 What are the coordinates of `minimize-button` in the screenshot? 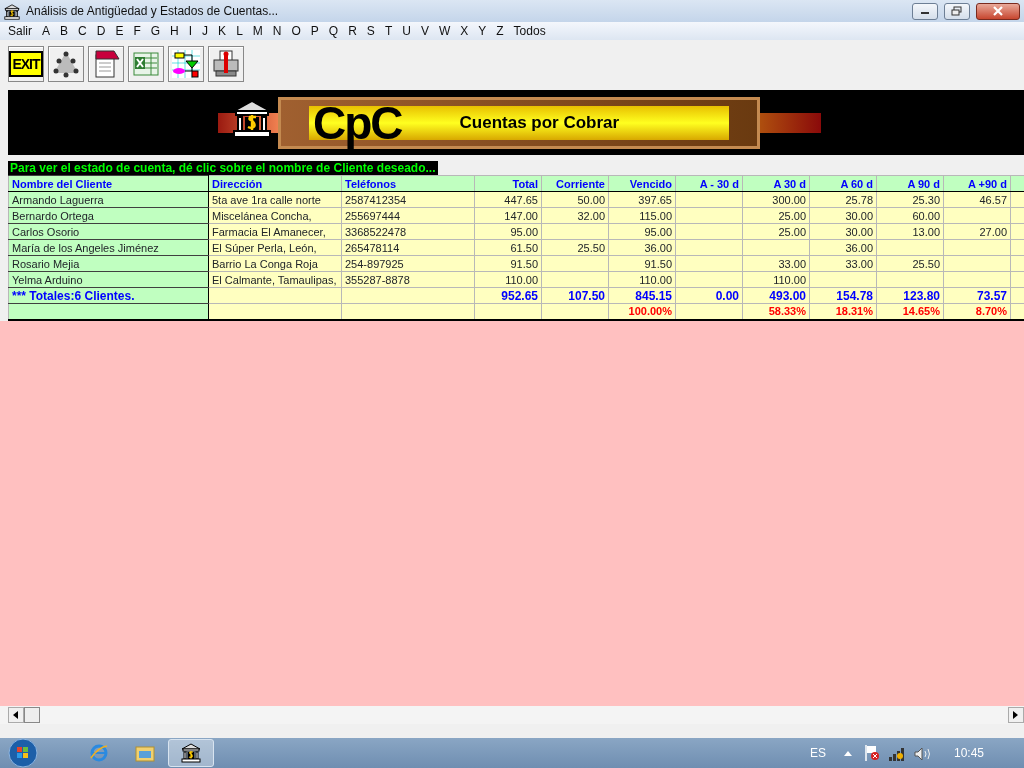 It's located at (925, 11).